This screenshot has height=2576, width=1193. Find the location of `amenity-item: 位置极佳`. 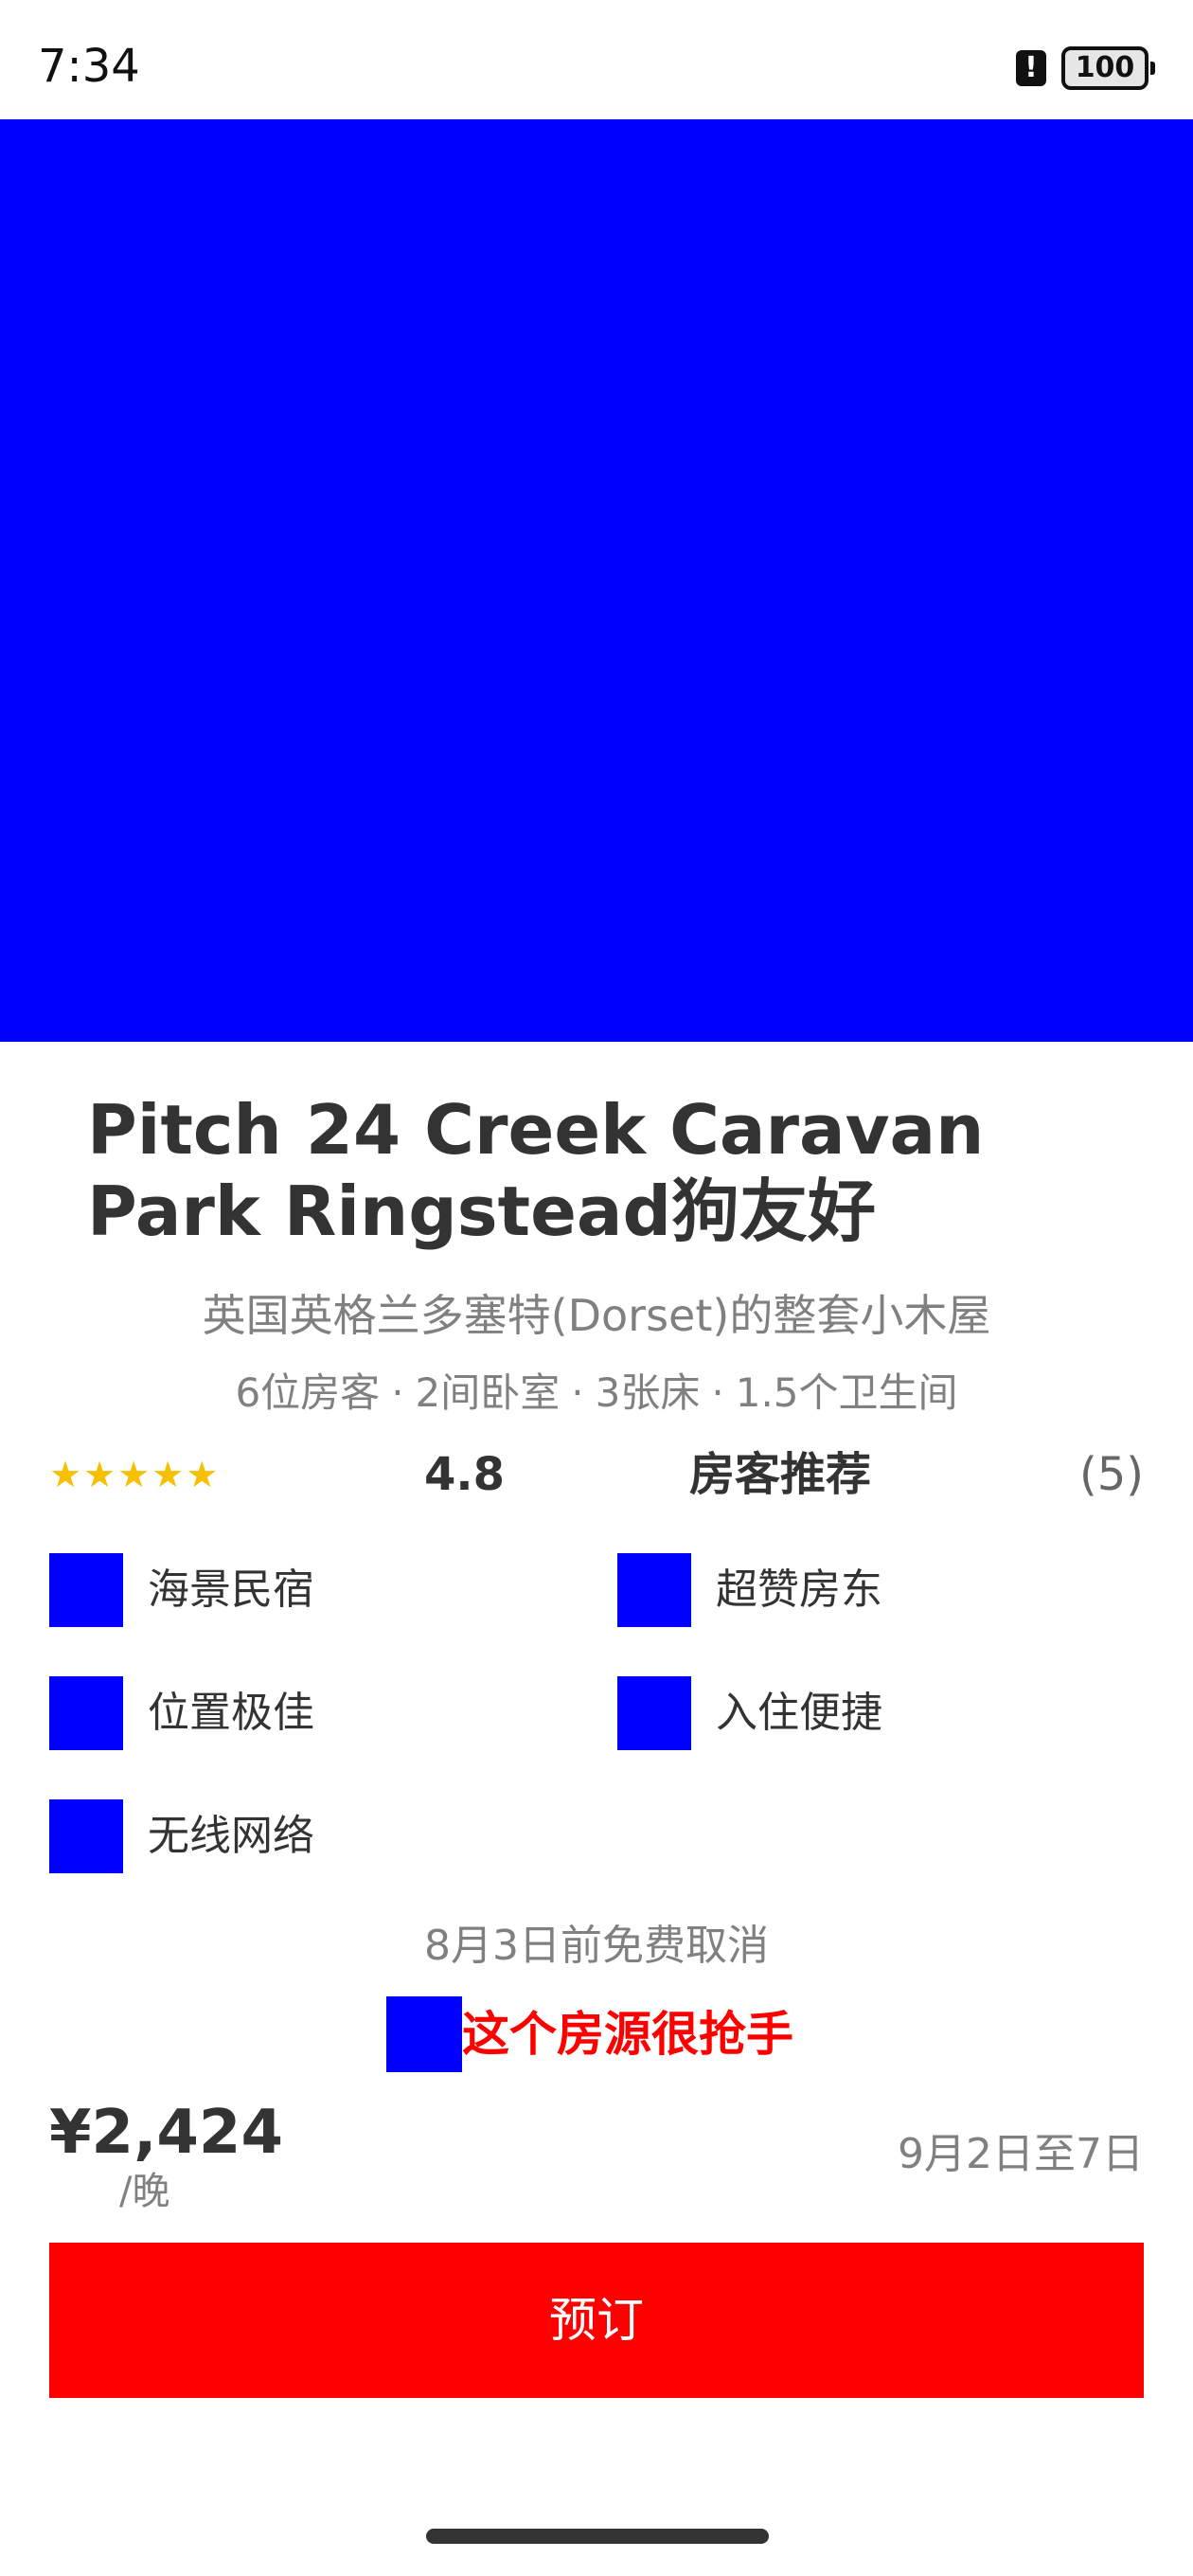

amenity-item: 位置极佳 is located at coordinates (181, 1713).